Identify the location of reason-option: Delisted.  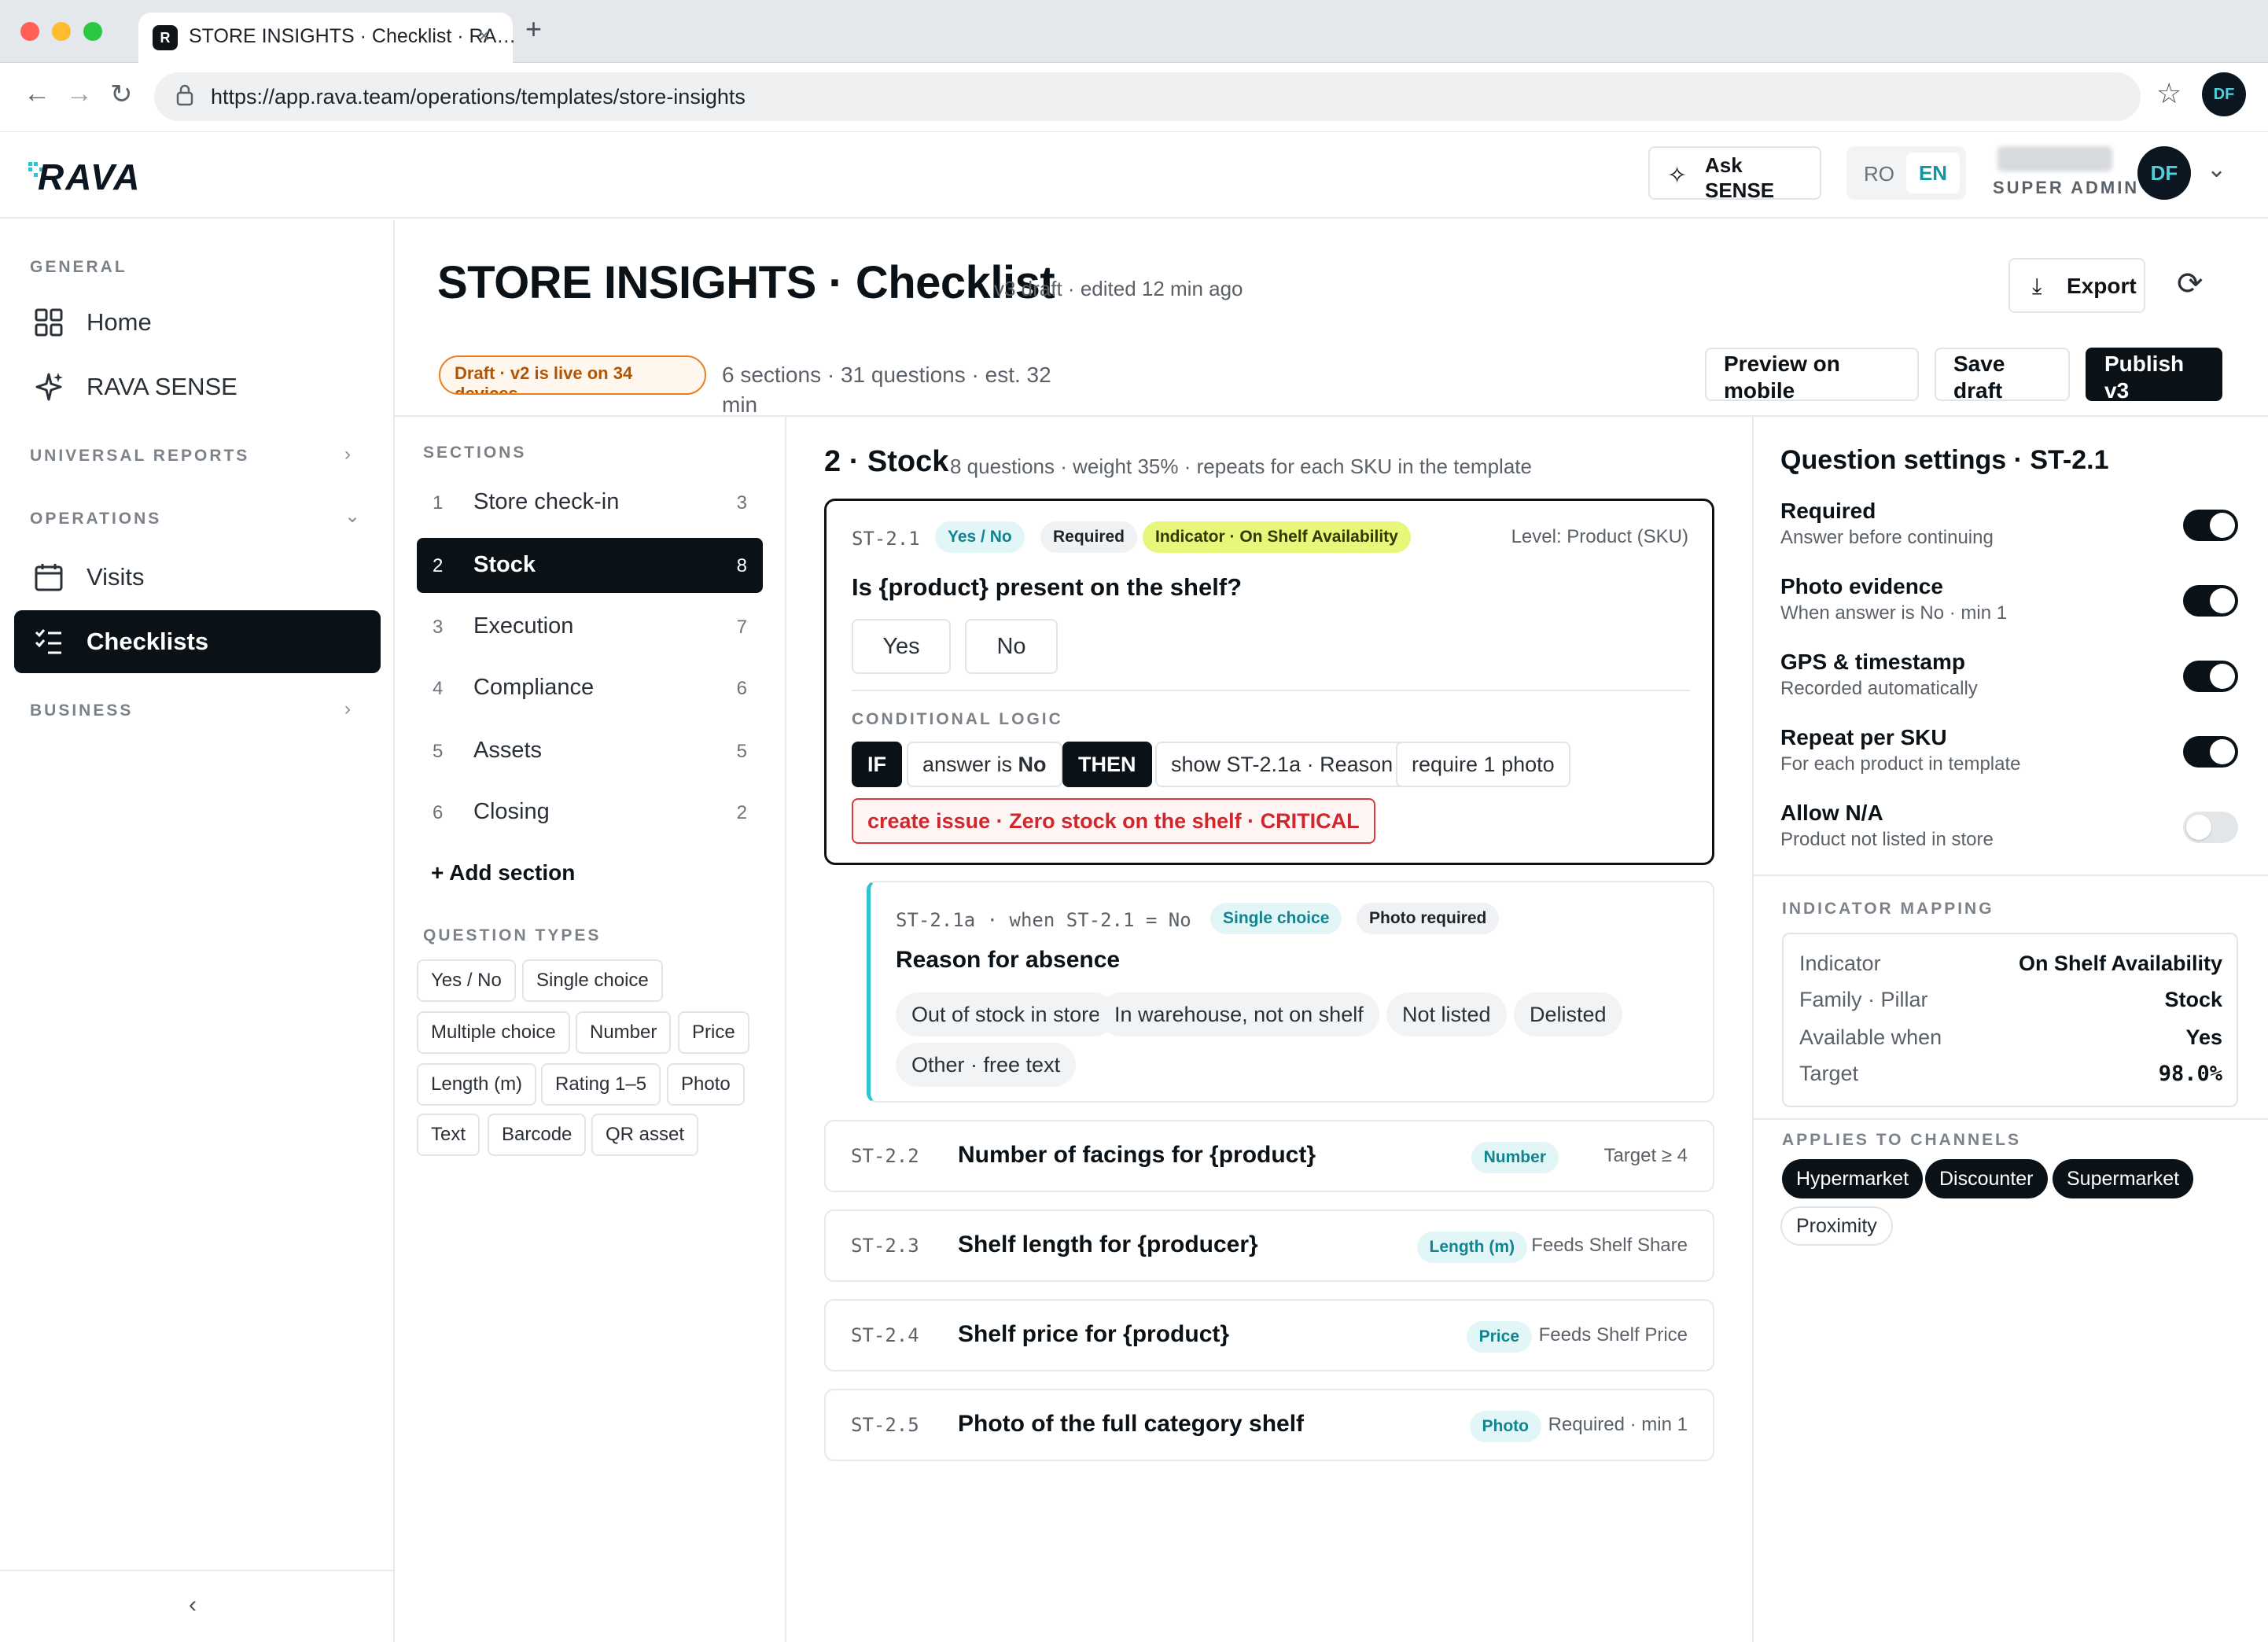
(1568, 1014).